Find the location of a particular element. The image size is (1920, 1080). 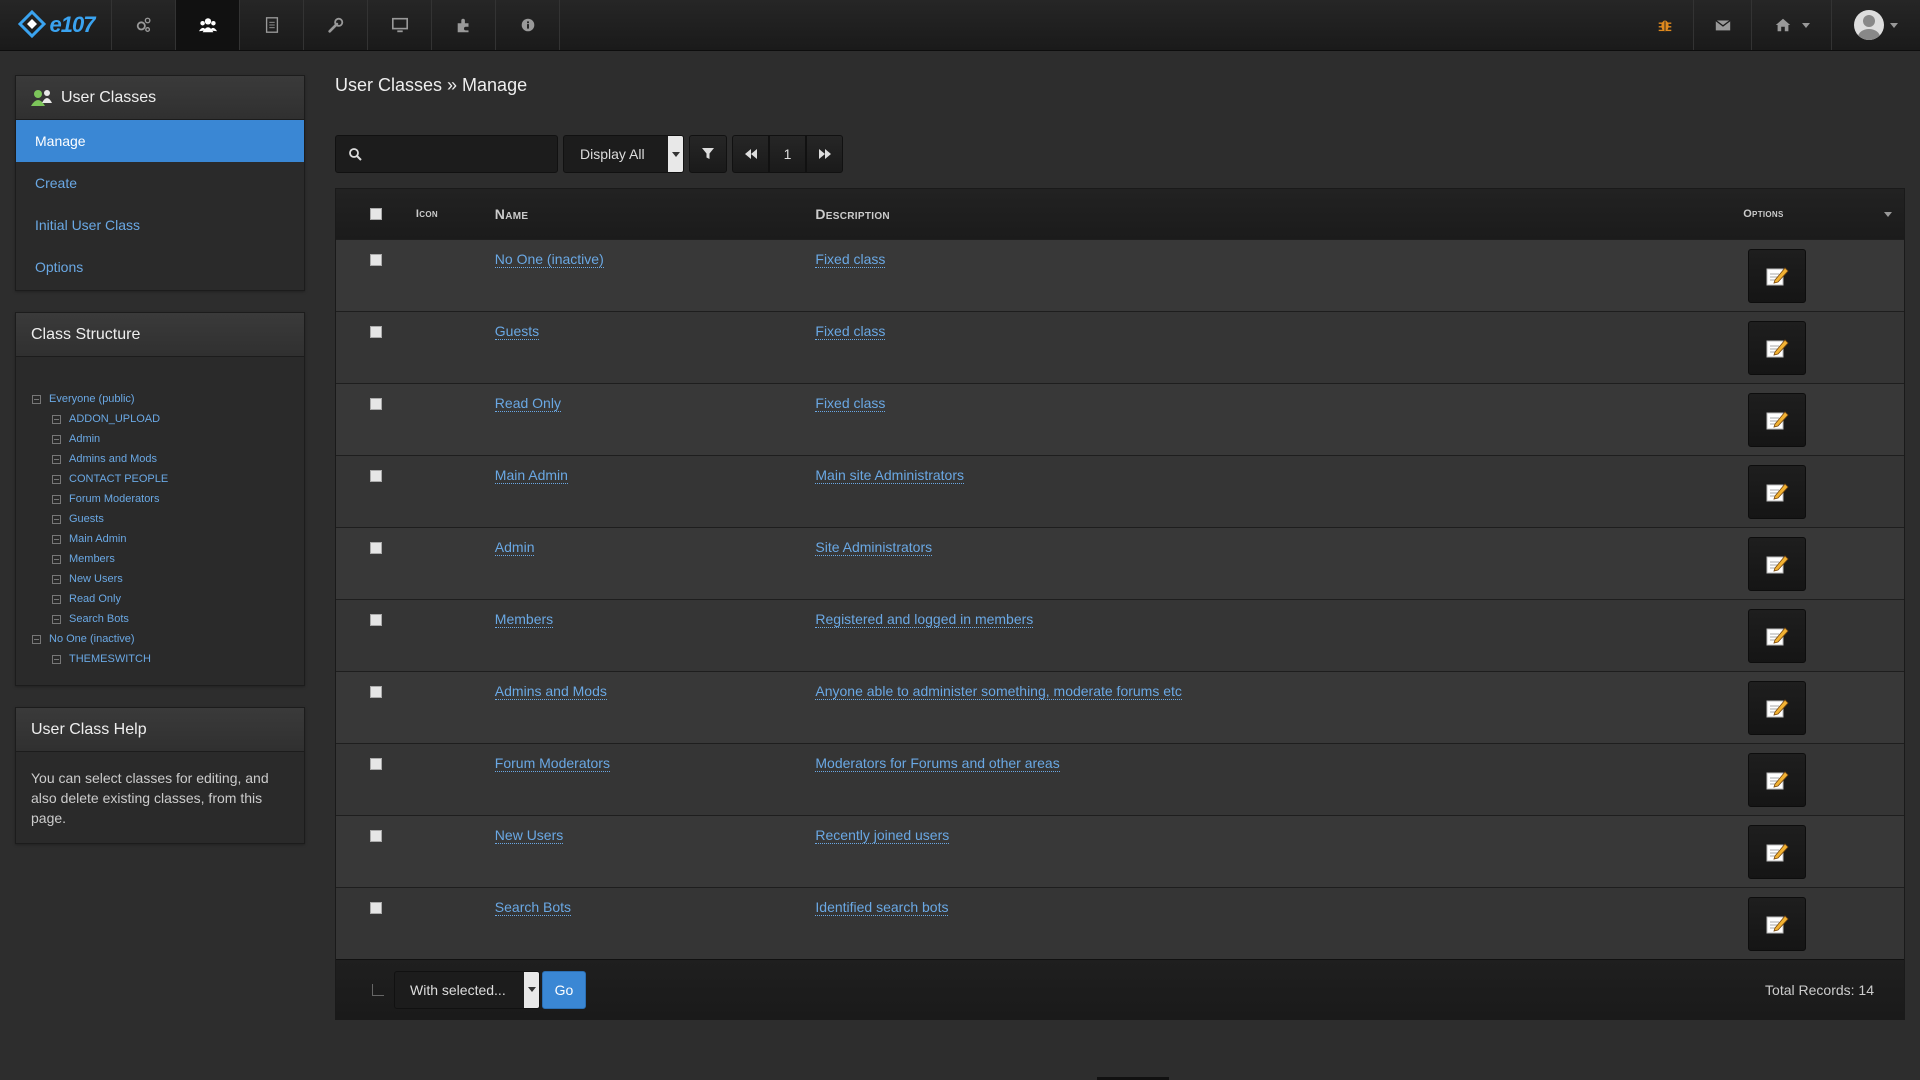

row-name-link: Main Admin is located at coordinates (531, 475).